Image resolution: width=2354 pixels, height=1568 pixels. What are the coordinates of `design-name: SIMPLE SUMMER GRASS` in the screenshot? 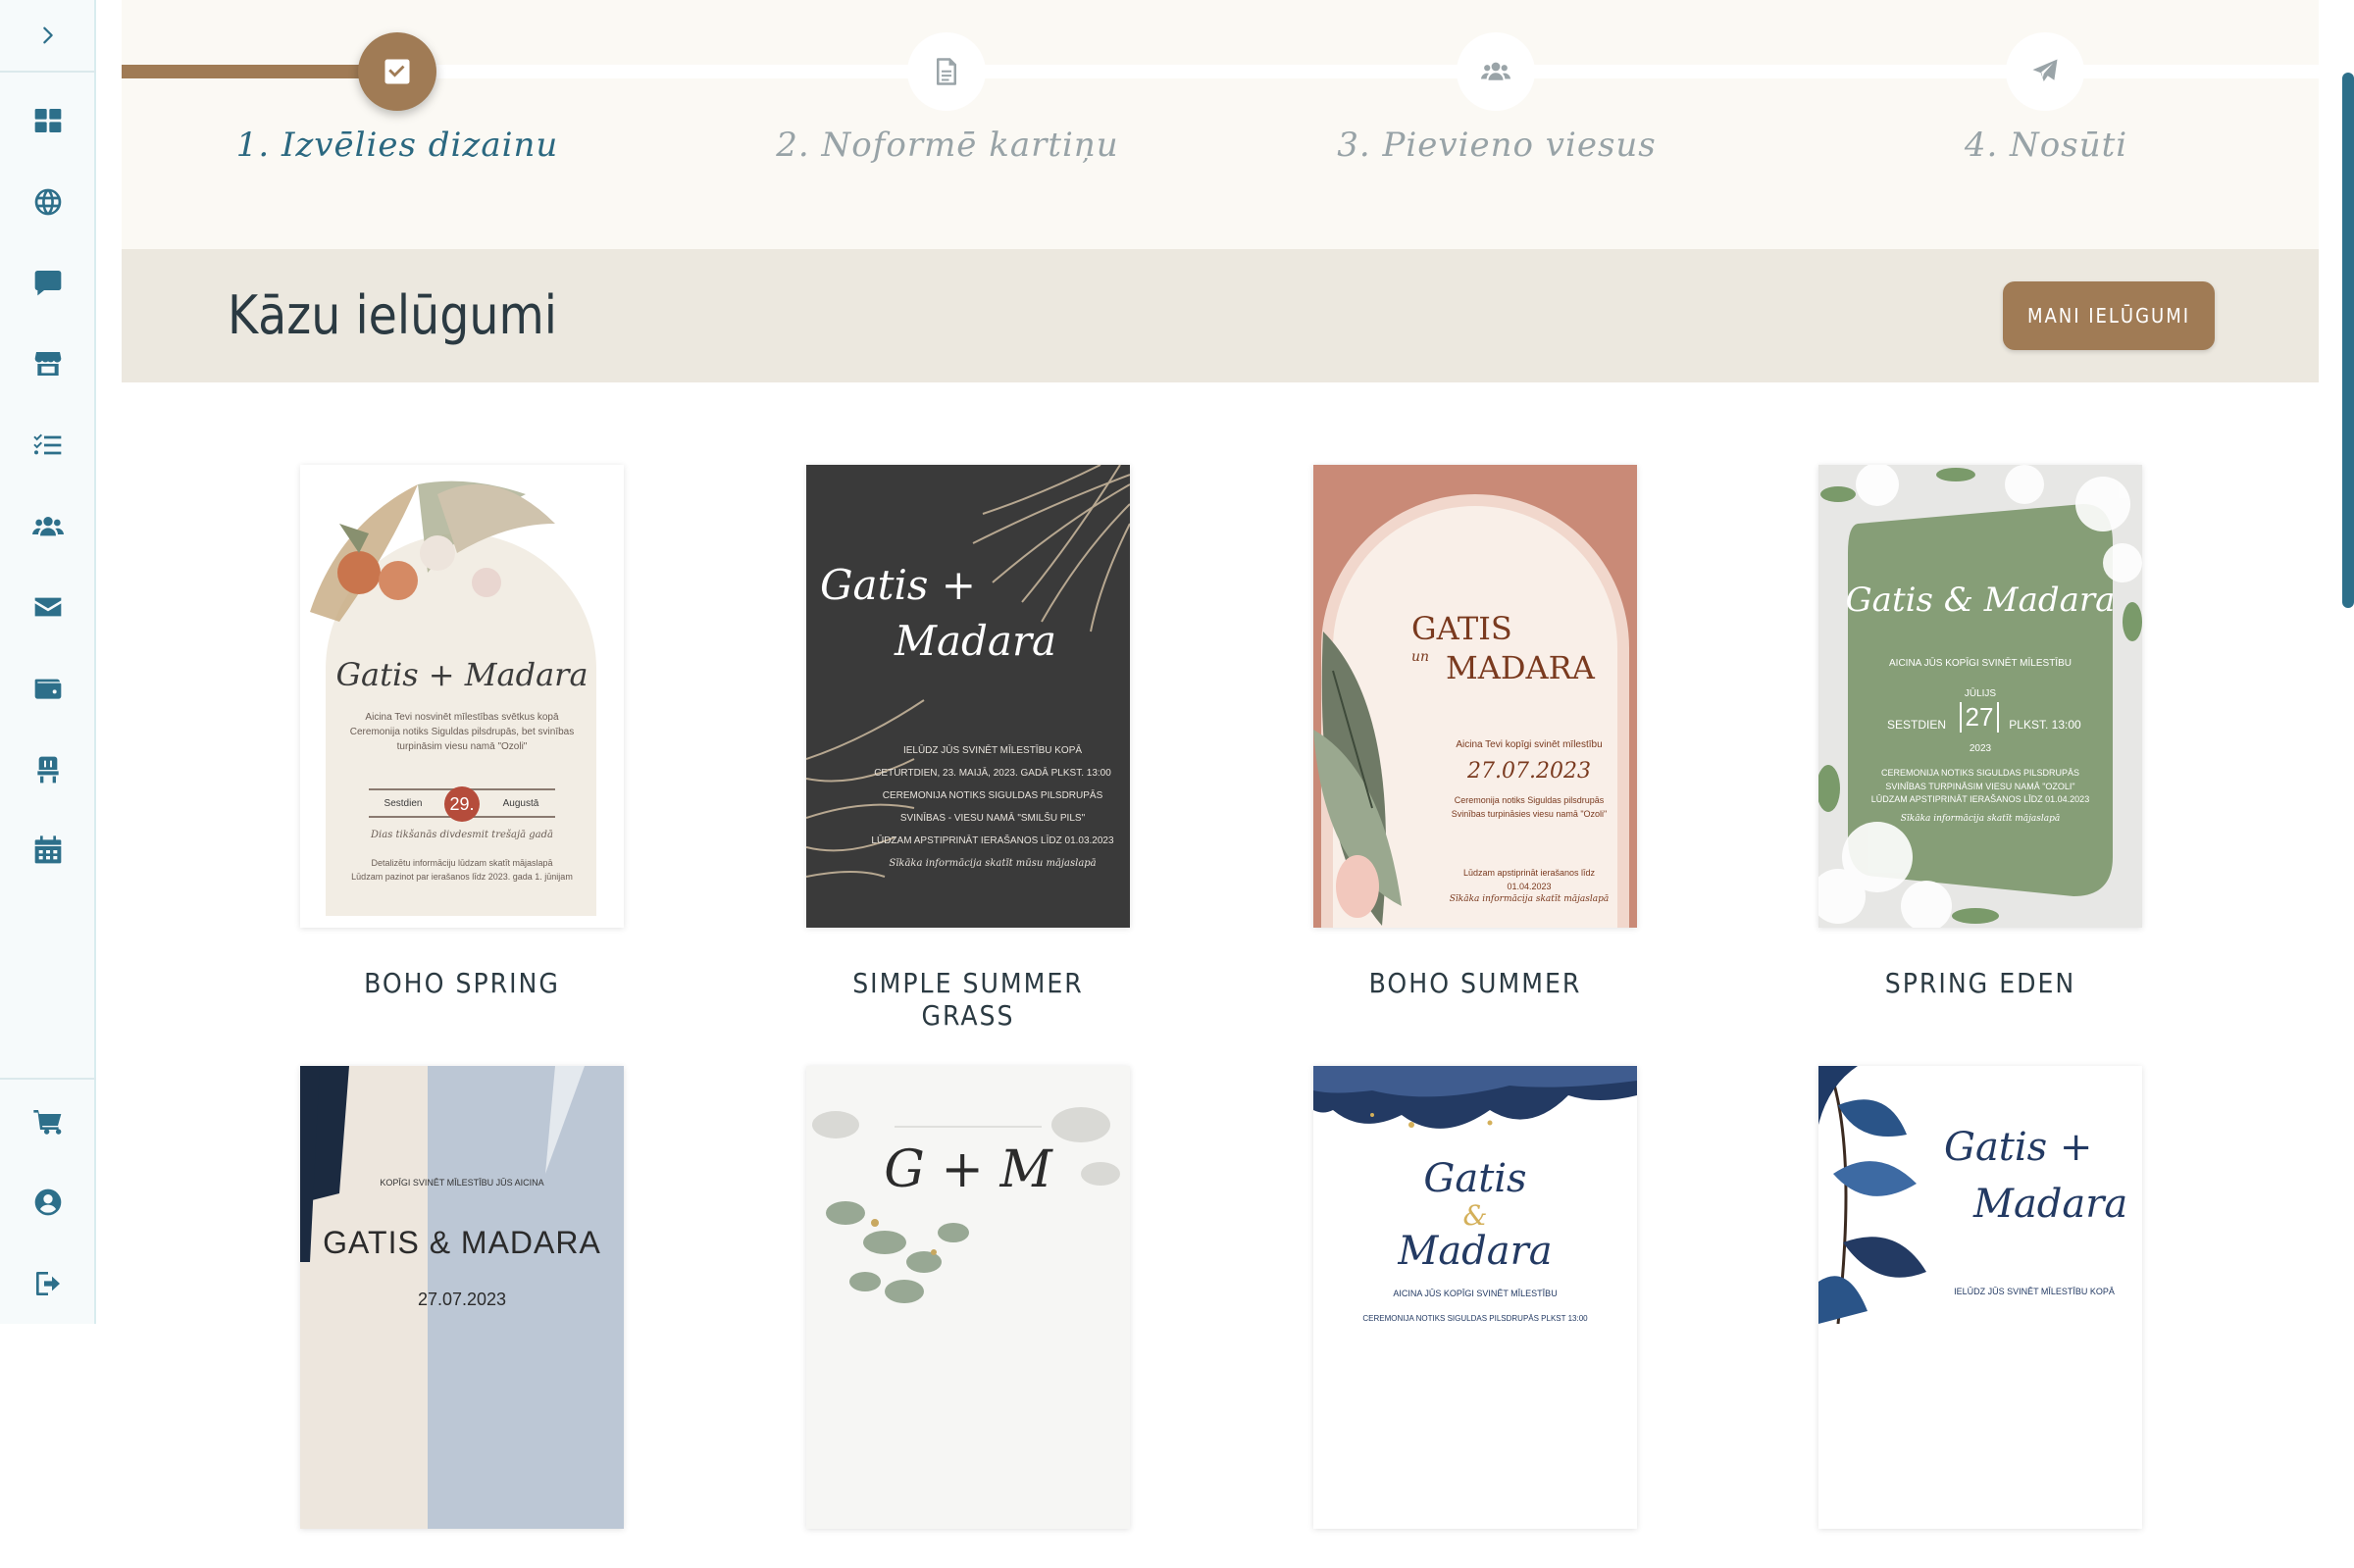 It's located at (968, 999).